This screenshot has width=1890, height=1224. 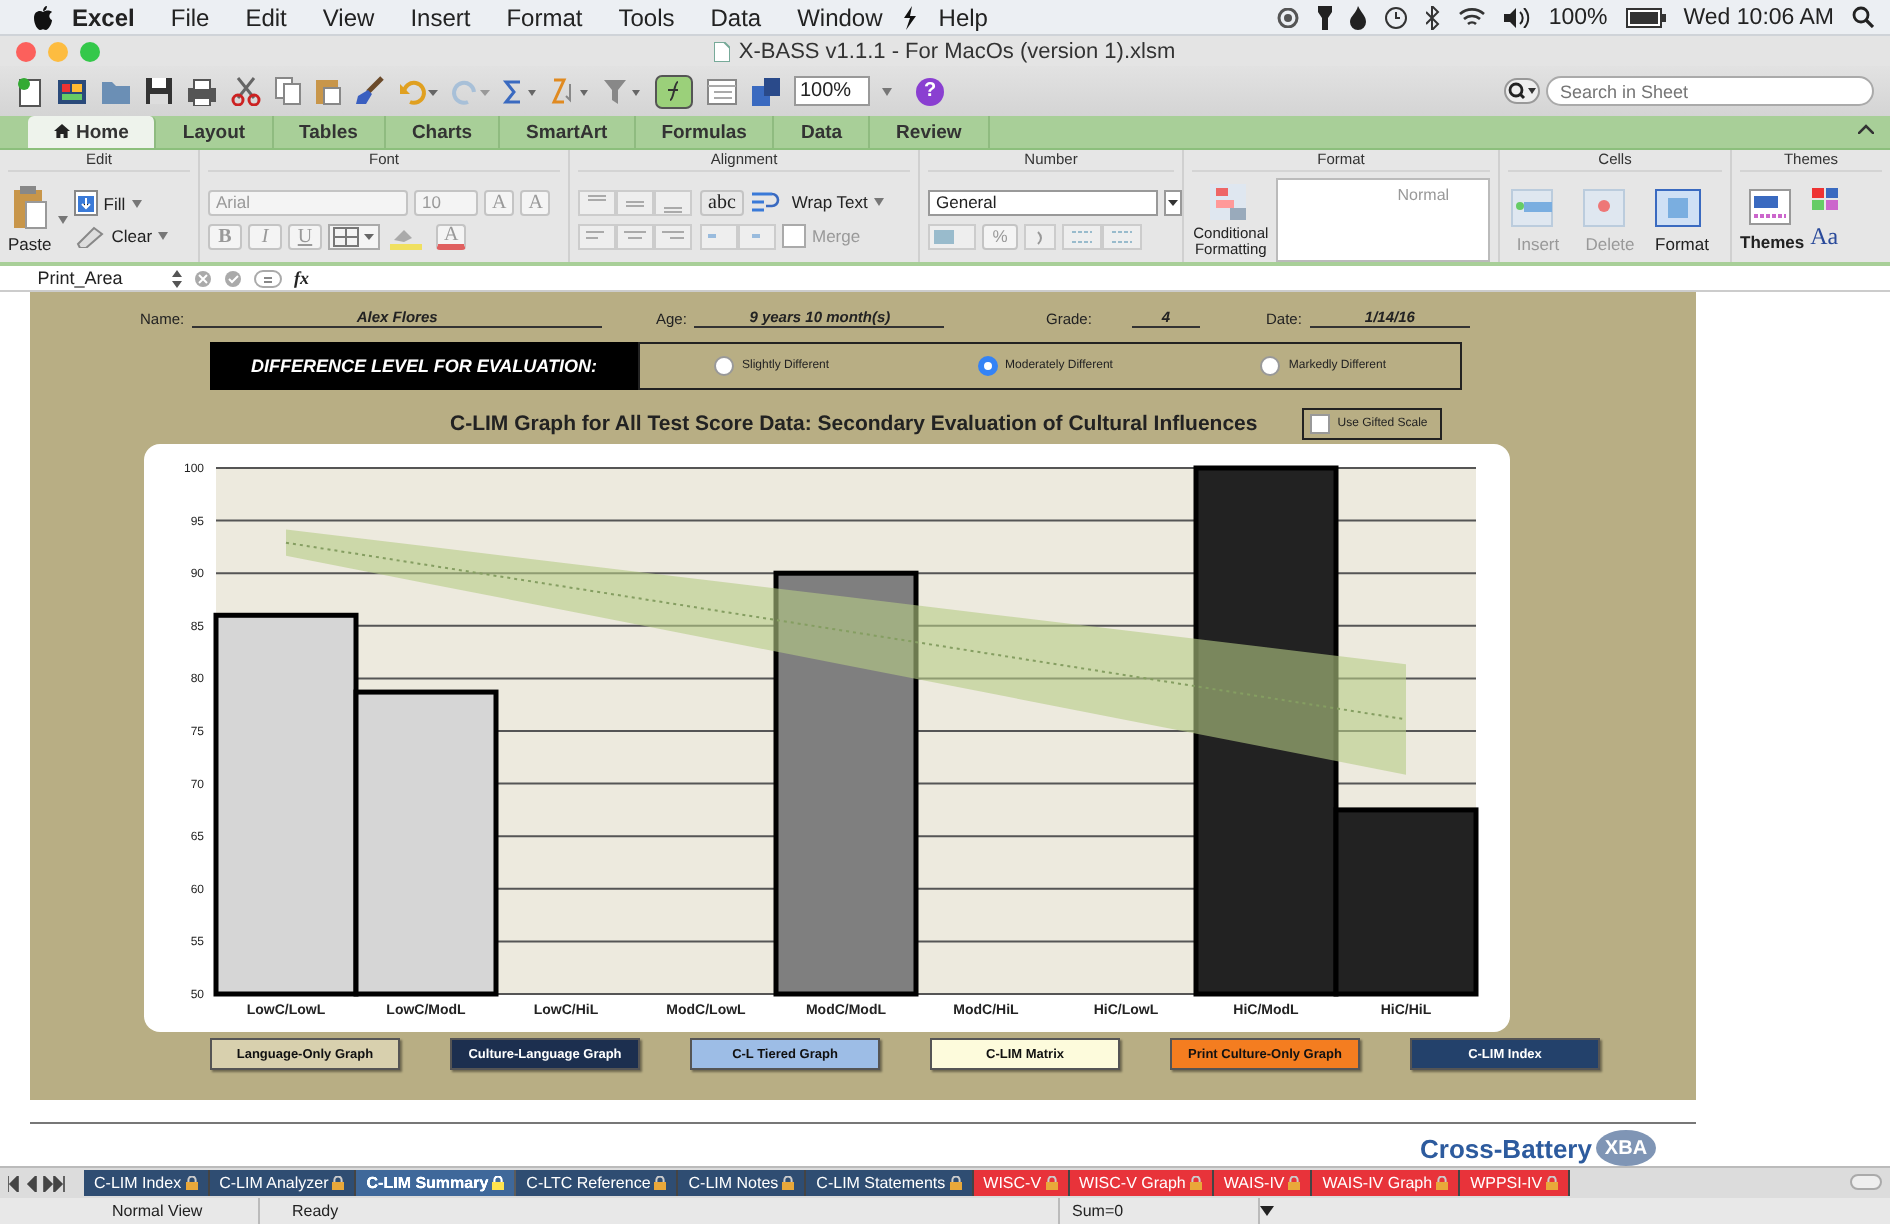 I want to click on filter-icon, so click(x=622, y=91).